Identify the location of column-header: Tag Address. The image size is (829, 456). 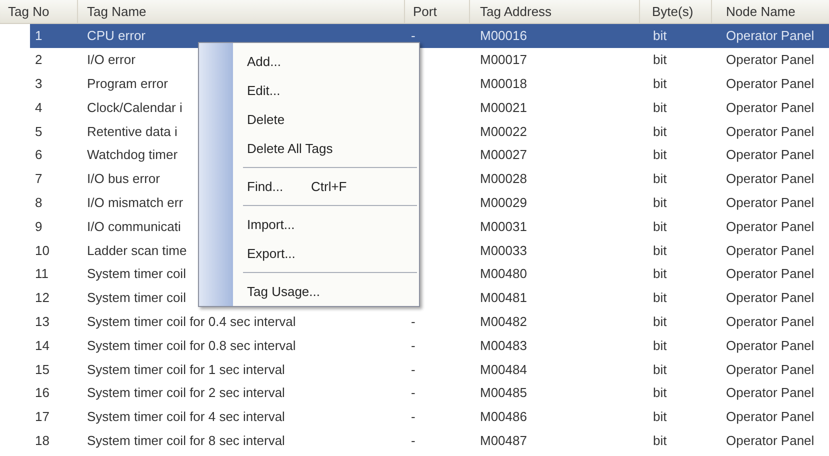
(555, 11).